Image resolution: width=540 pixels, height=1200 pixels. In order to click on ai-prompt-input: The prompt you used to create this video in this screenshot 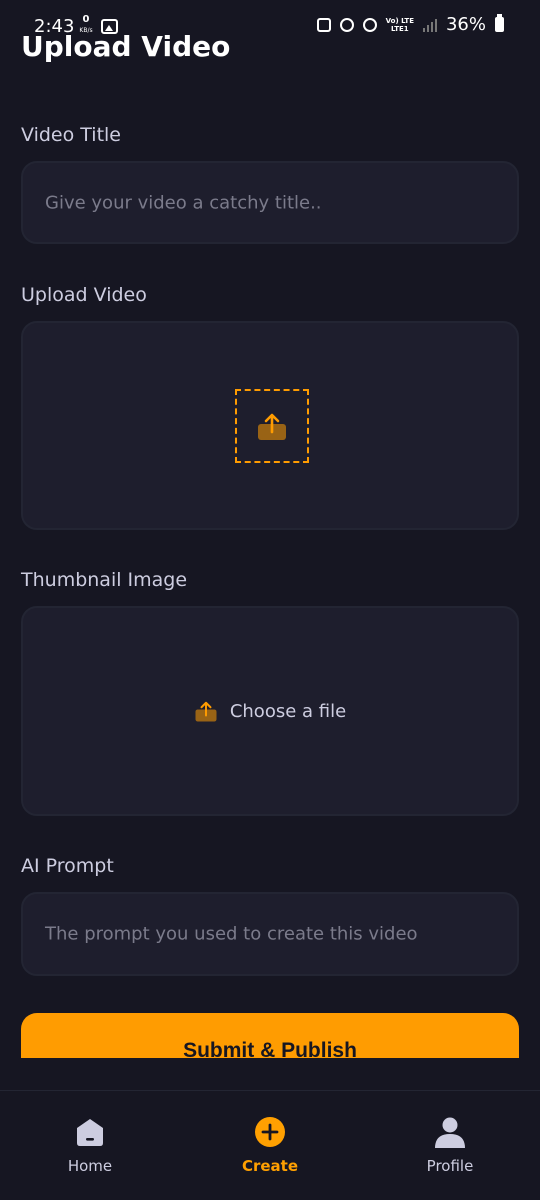, I will do `click(270, 934)`.